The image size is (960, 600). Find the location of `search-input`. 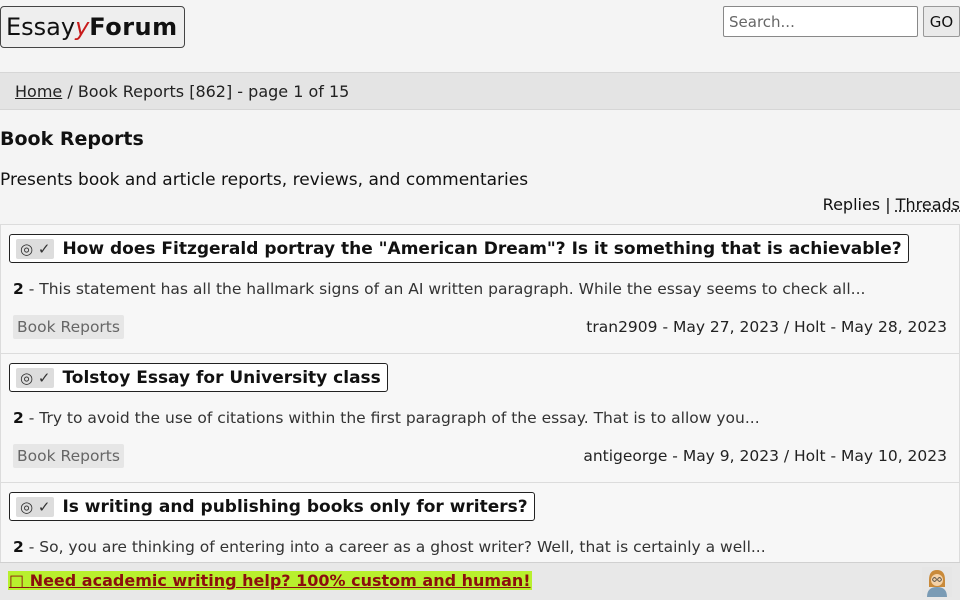

search-input is located at coordinates (820, 21).